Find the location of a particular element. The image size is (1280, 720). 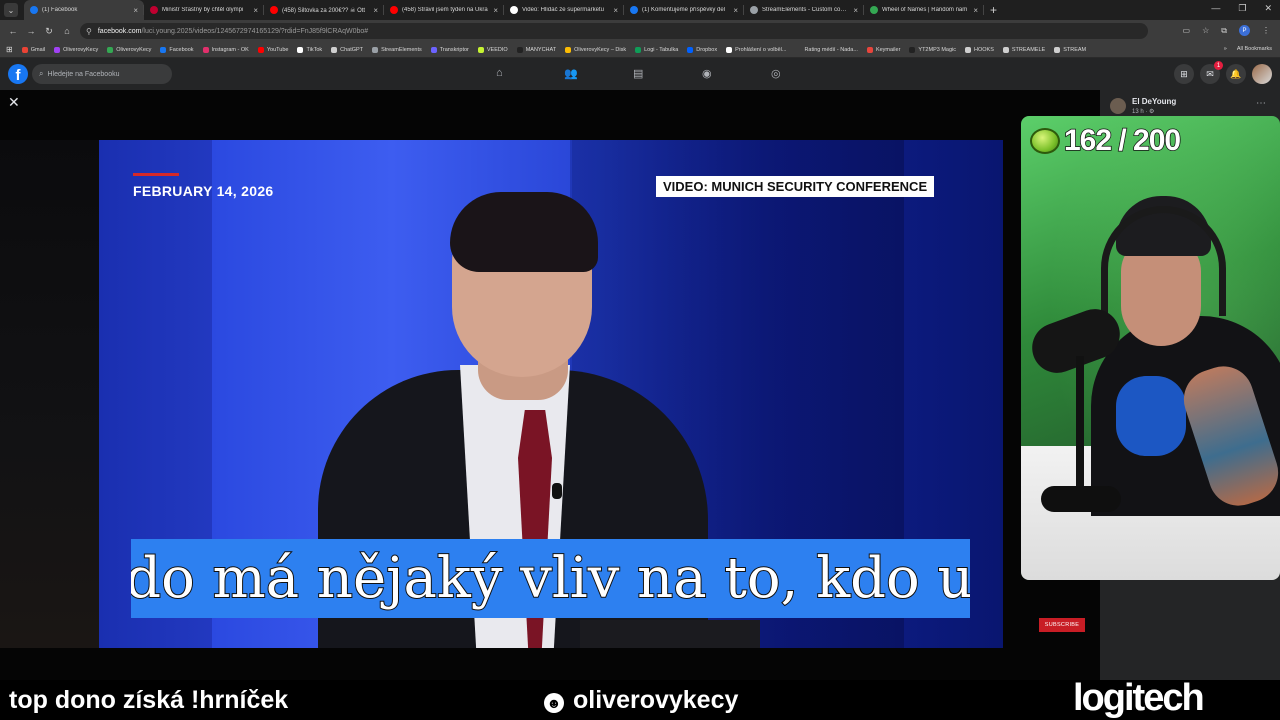

home-icon: ⌂ is located at coordinates (67, 31).